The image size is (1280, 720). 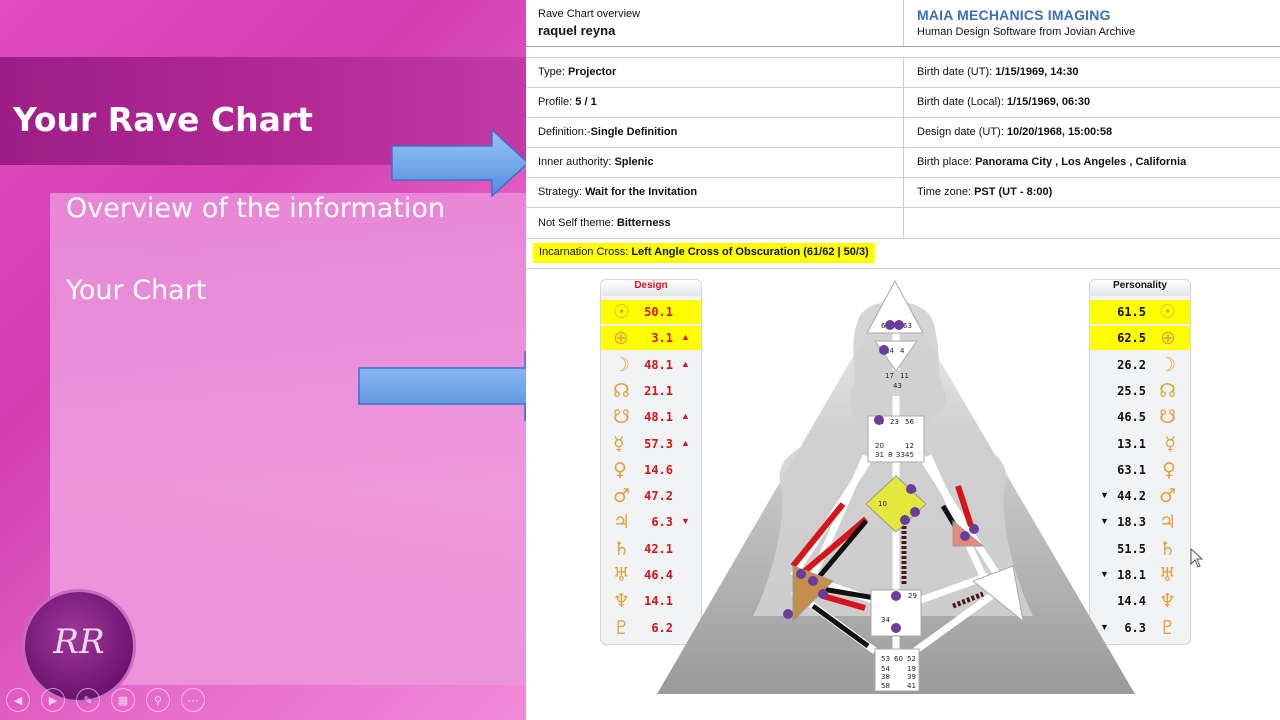 What do you see at coordinates (577, 30) in the screenshot?
I see `person-name: raquel reyna` at bounding box center [577, 30].